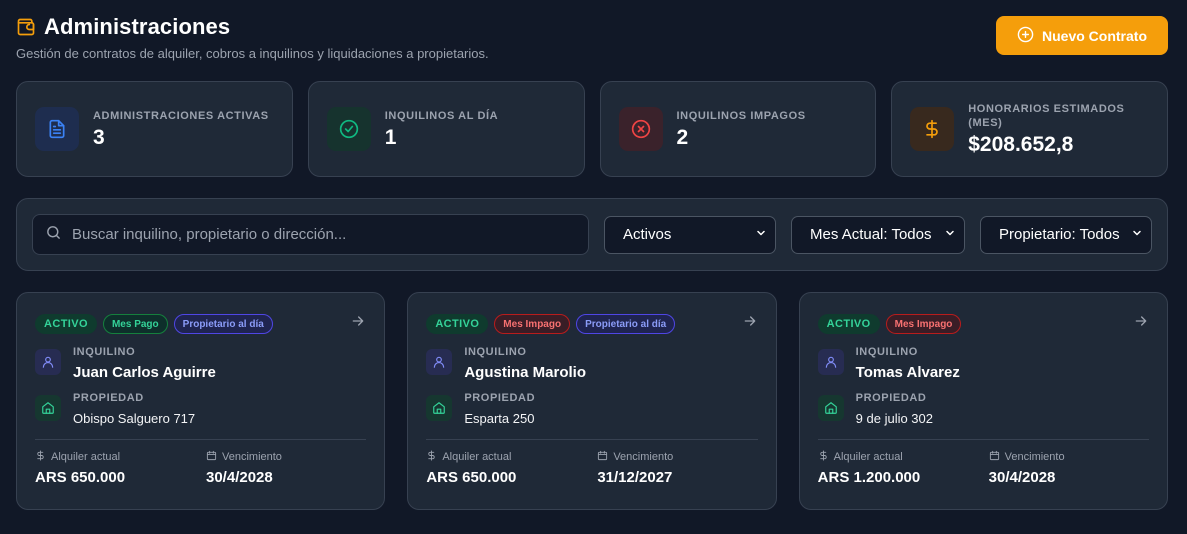  What do you see at coordinates (135, 324) in the screenshot?
I see `payment-badge: Mes Pago` at bounding box center [135, 324].